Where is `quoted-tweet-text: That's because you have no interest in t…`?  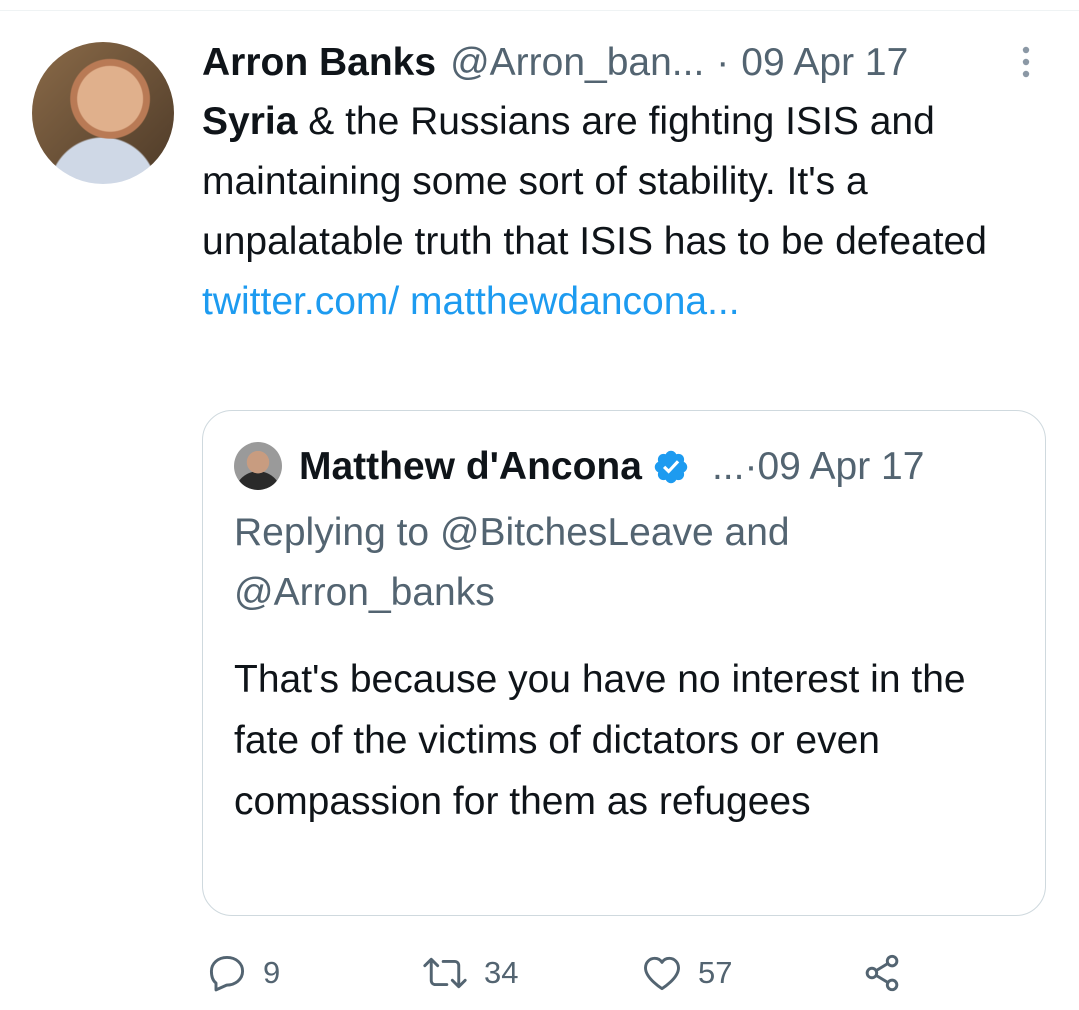 quoted-tweet-text: That's because you have no interest in t… is located at coordinates (600, 740).